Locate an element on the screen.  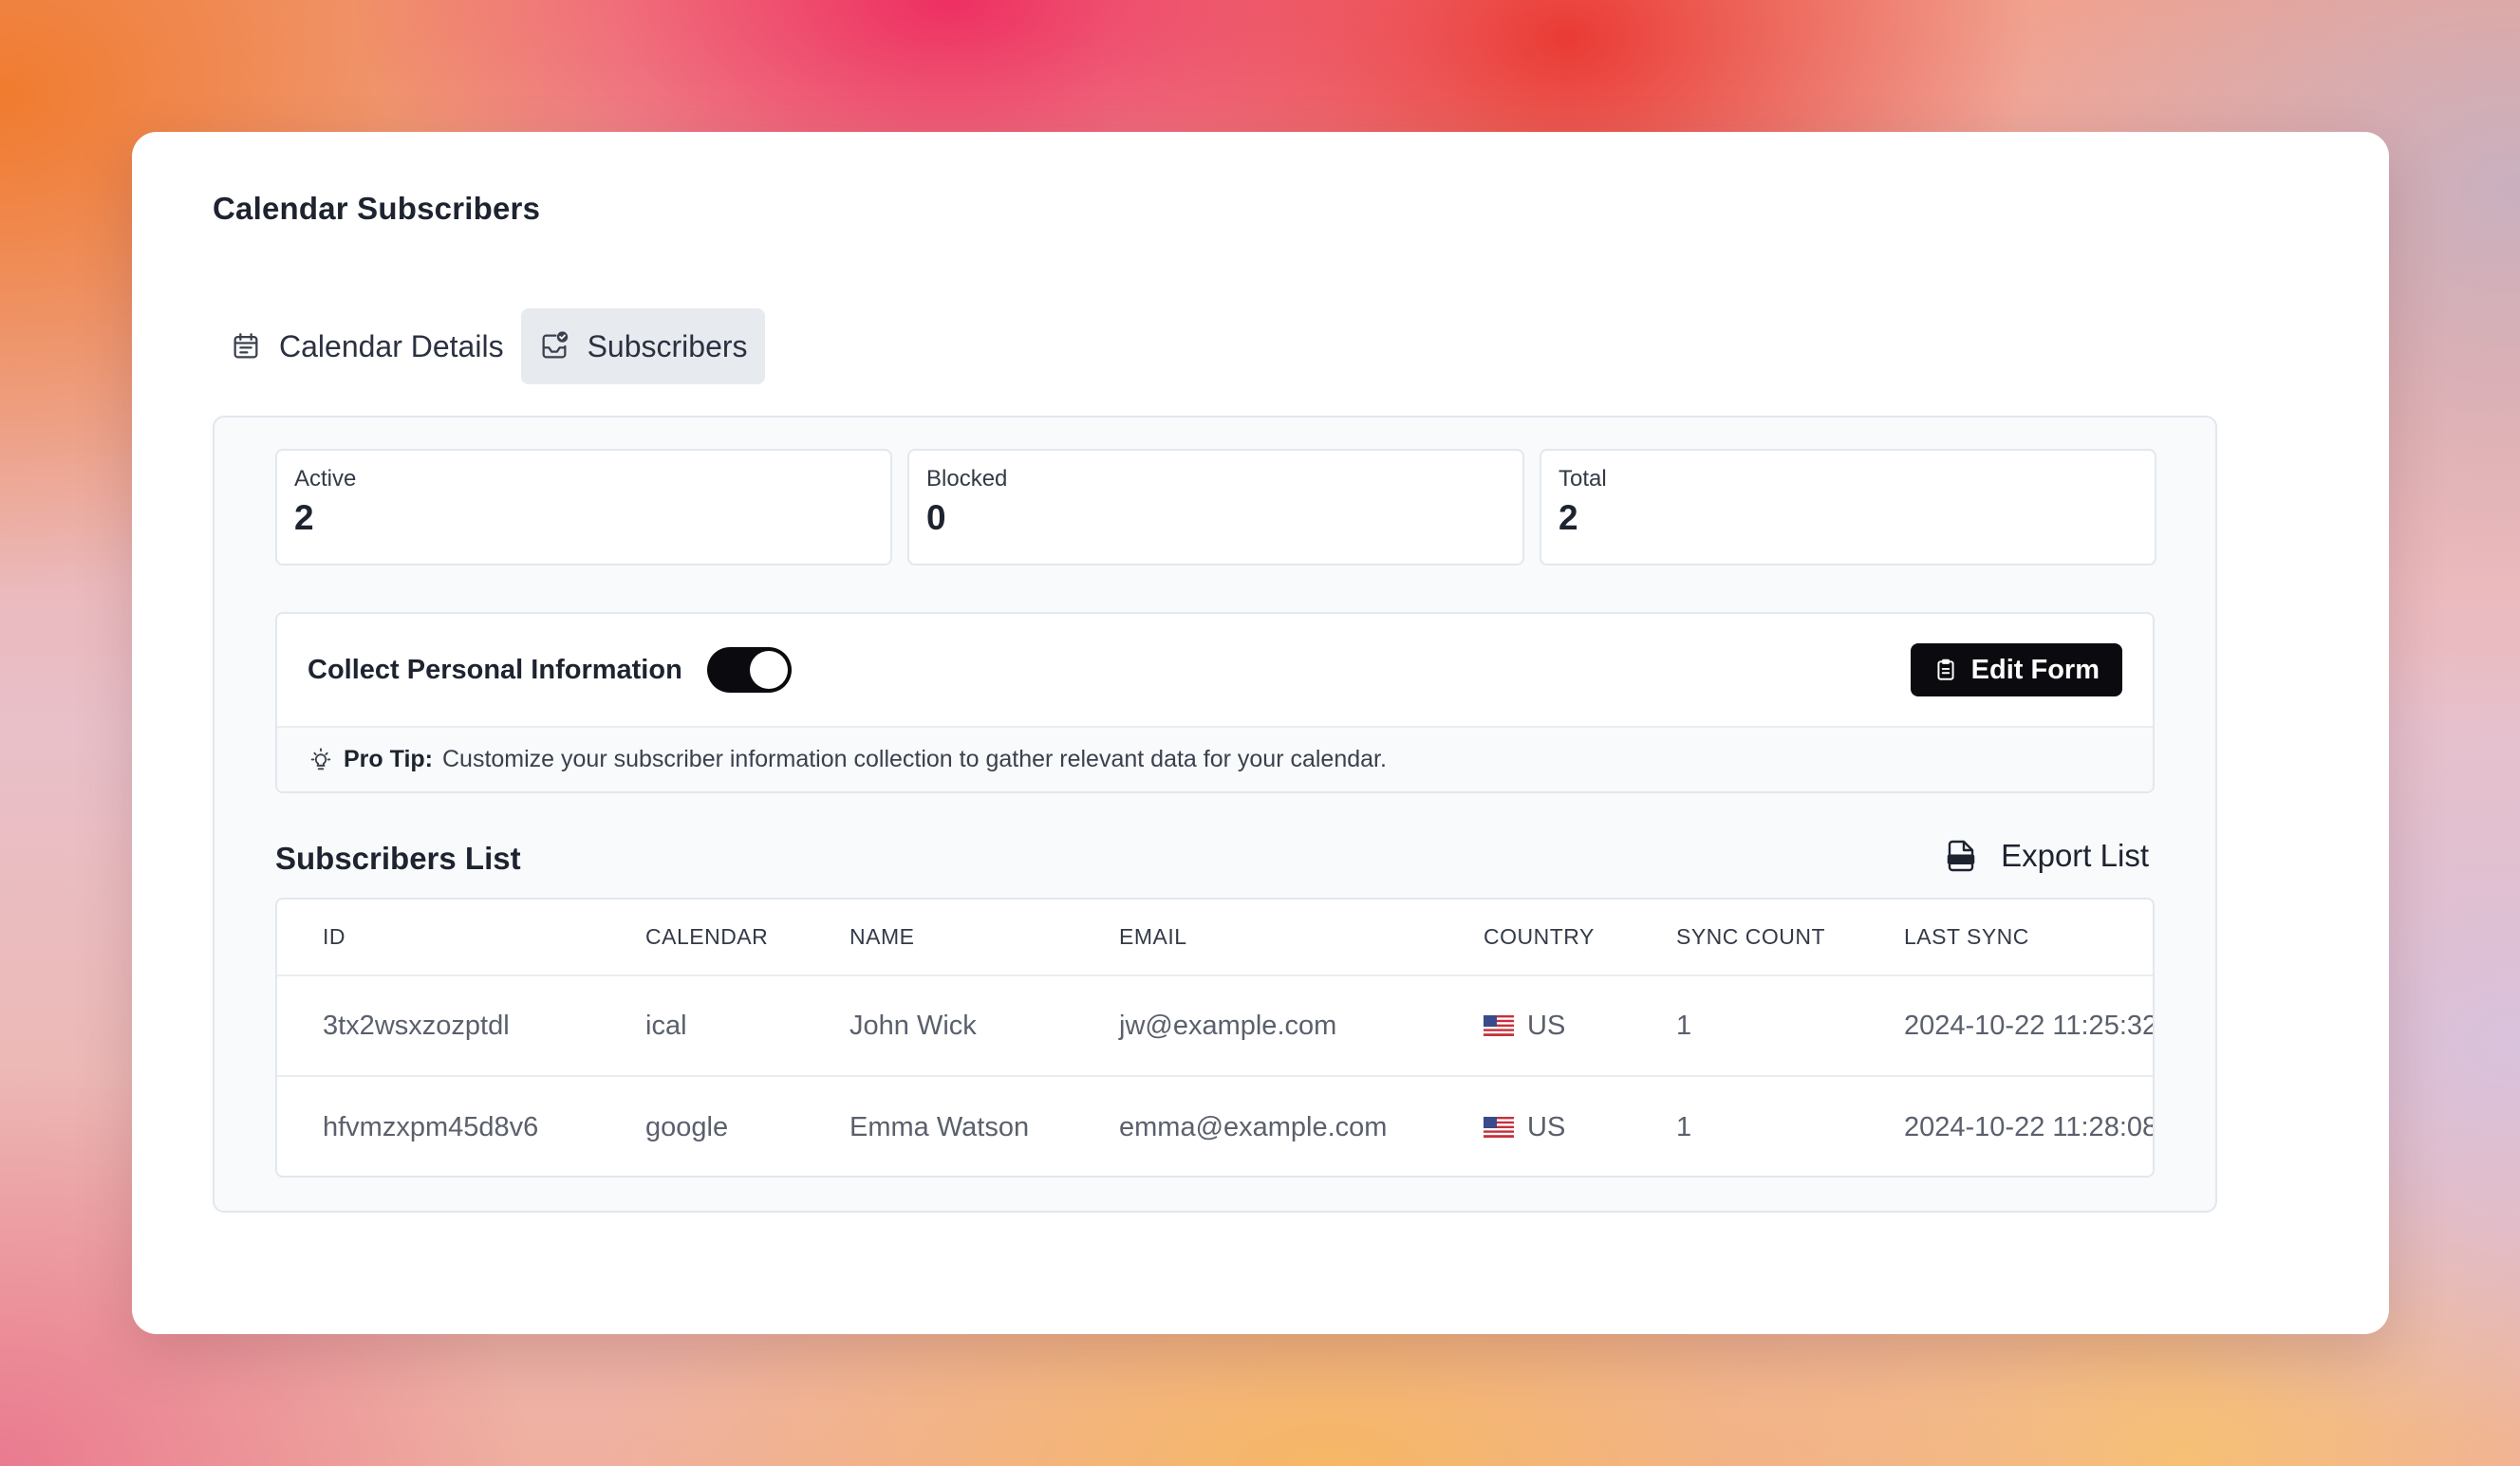
column-header-last-sync: LAST SYNC is located at coordinates (1966, 937).